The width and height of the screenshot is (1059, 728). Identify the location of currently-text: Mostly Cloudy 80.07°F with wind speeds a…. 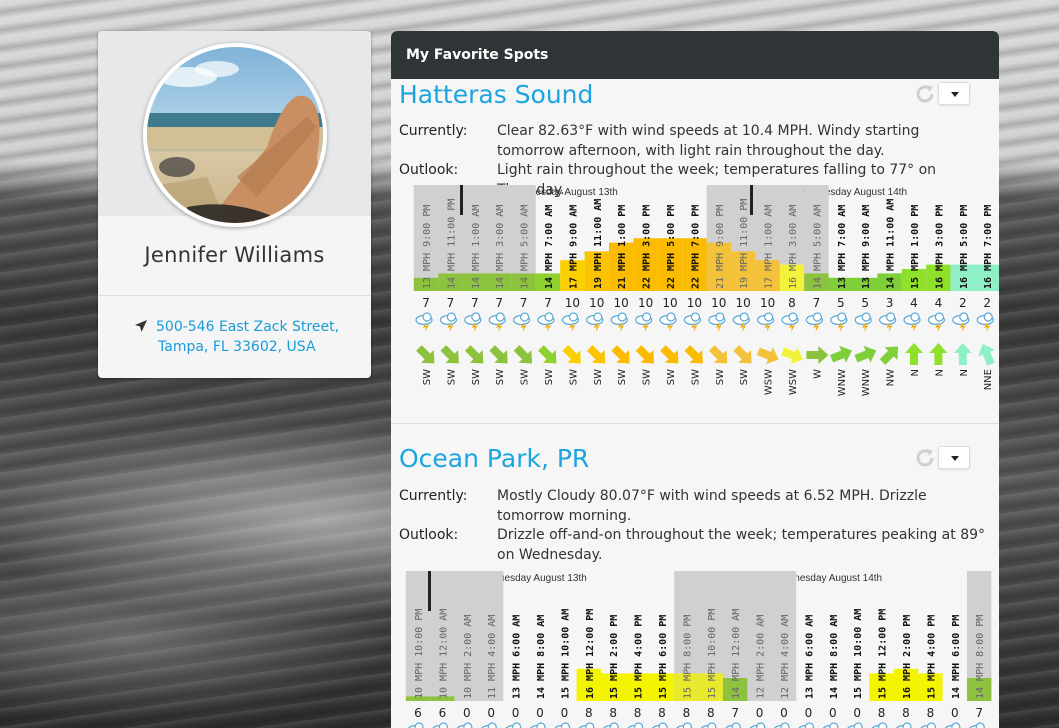
(712, 506).